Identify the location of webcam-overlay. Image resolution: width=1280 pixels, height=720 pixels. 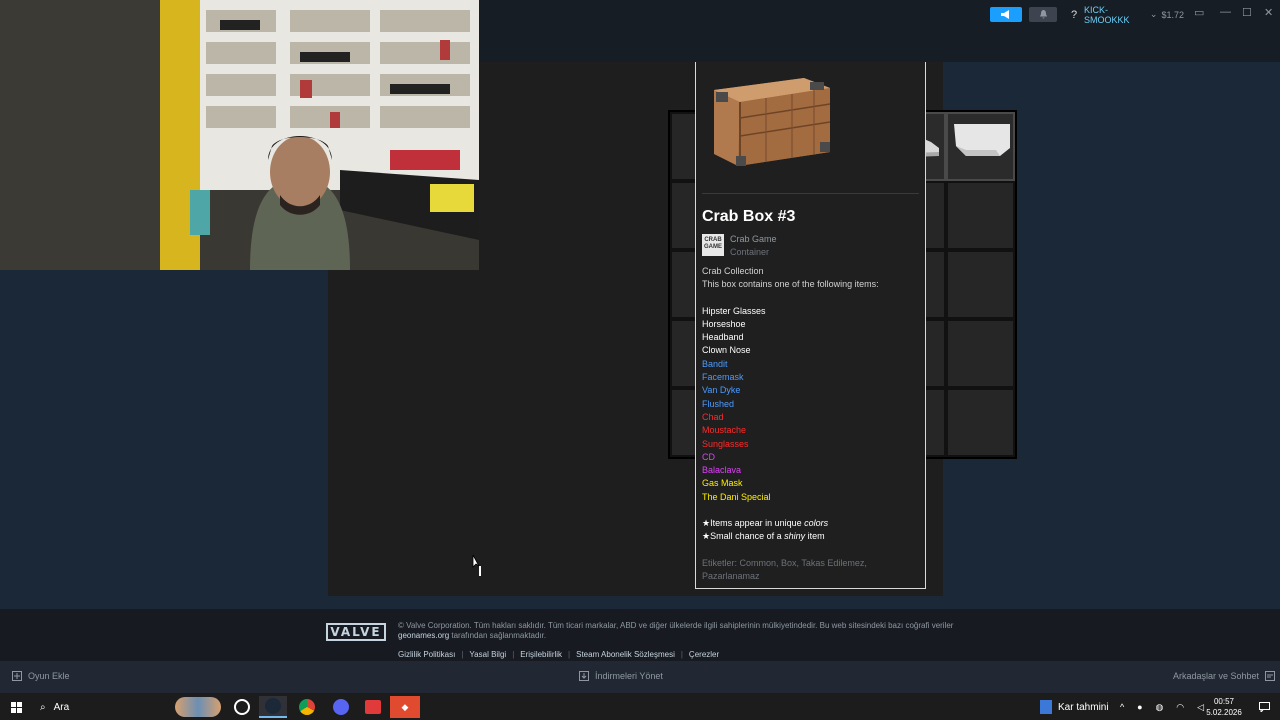
(239, 135).